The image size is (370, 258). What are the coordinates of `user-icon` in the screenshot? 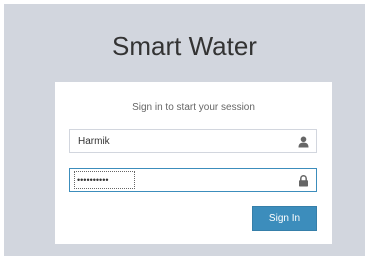 It's located at (303, 141).